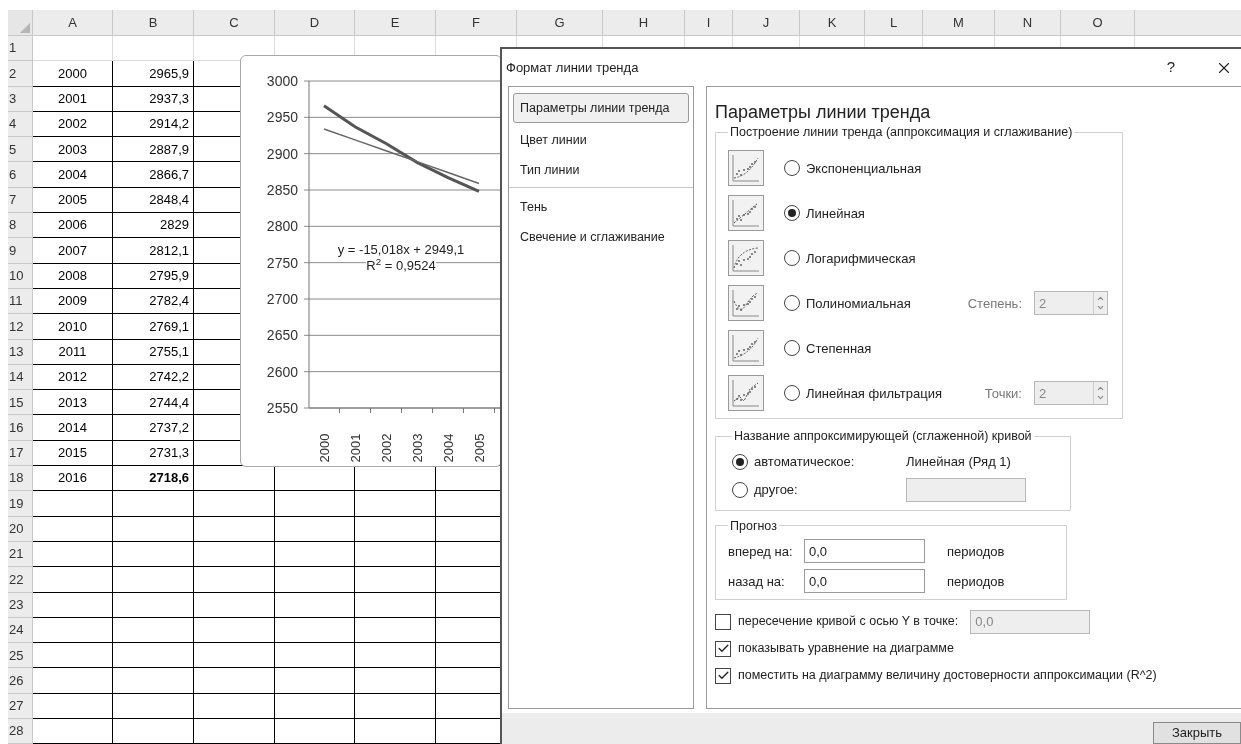 The width and height of the screenshot is (1241, 744). I want to click on row-header: 8, so click(20, 226).